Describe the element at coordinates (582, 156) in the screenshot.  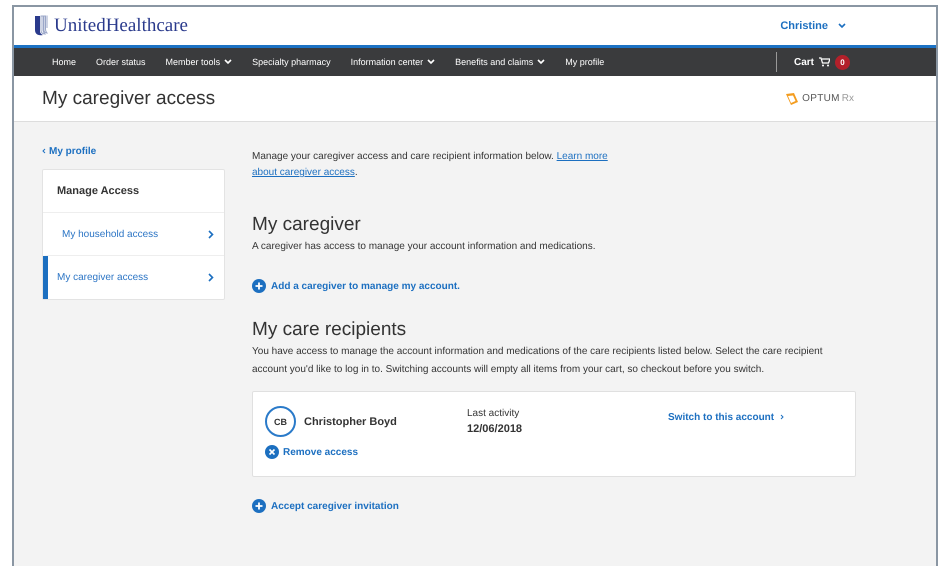
I see `learn-more-link: Learn more` at that location.